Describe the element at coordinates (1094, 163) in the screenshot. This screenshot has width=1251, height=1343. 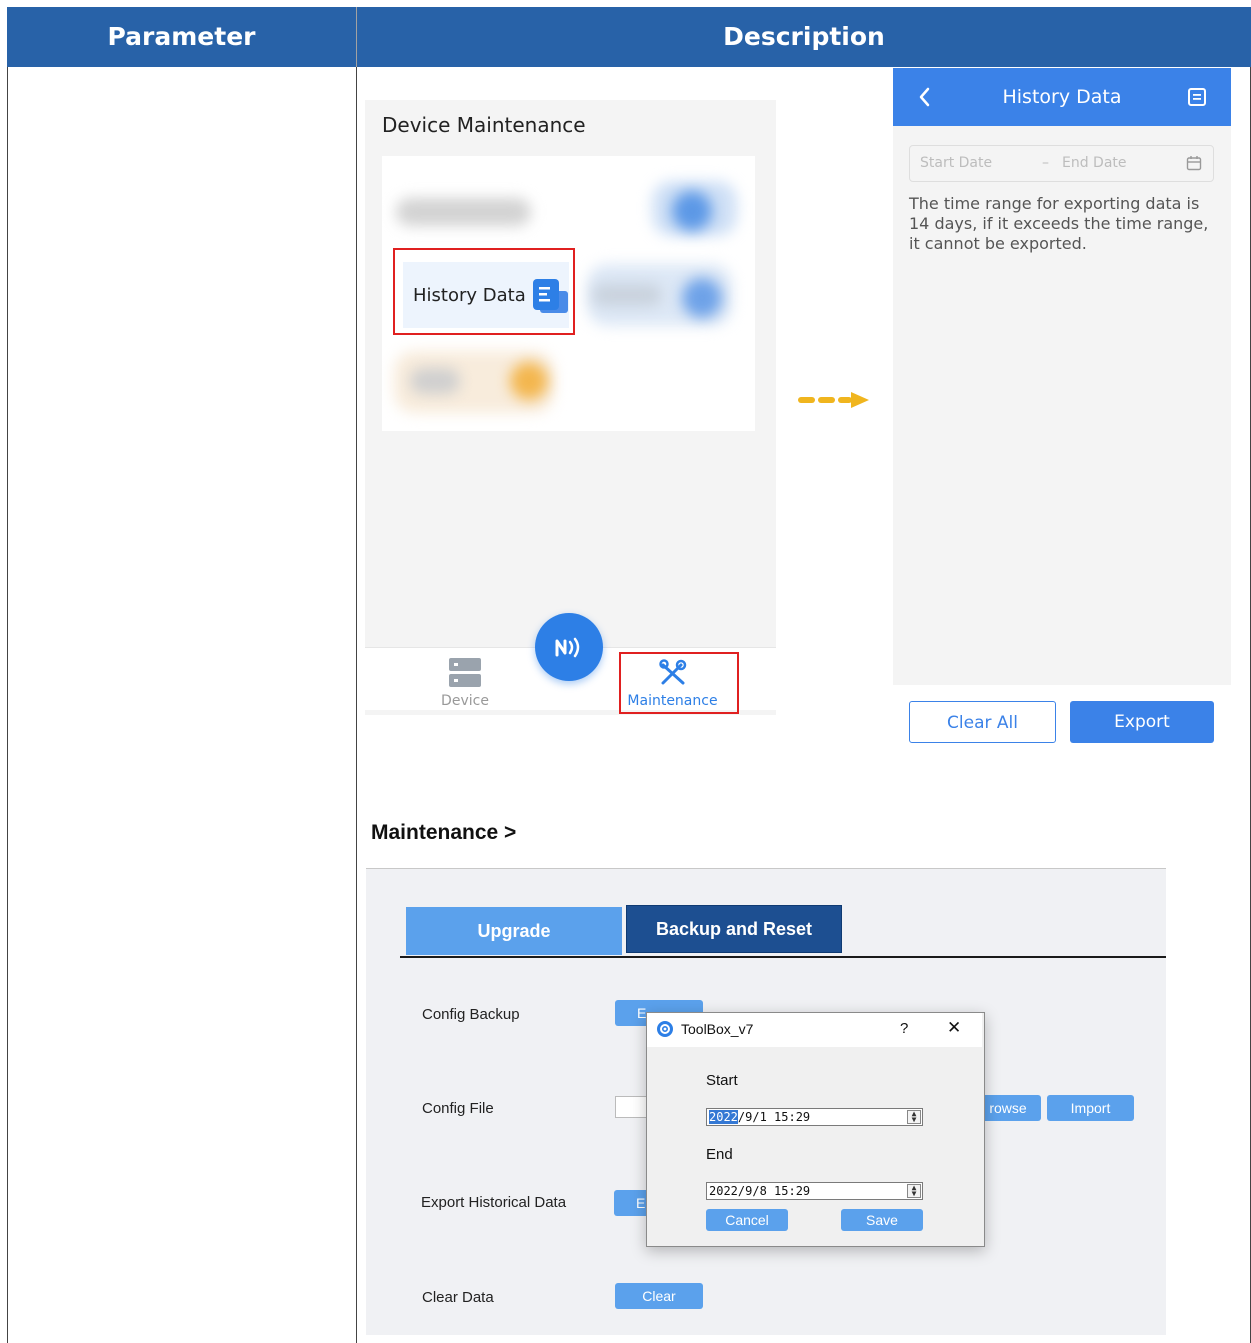
I see `end-date-placeholder: End Date` at that location.